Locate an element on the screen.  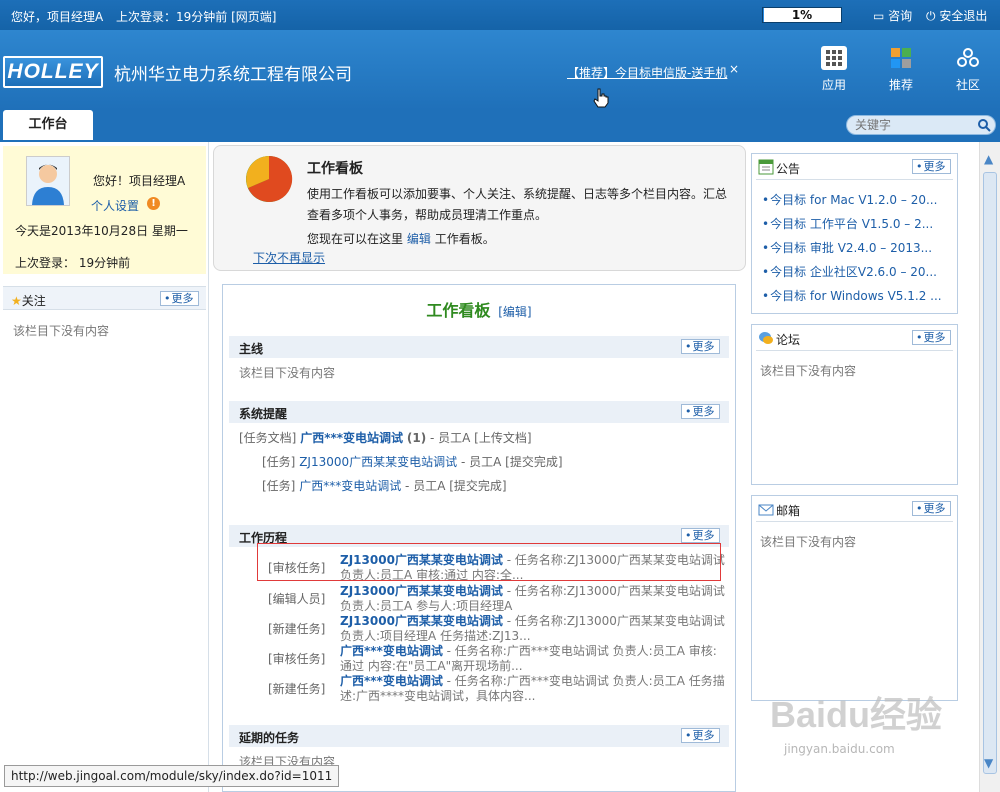
mail-title: 邮箱 is located at coordinates (788, 511).